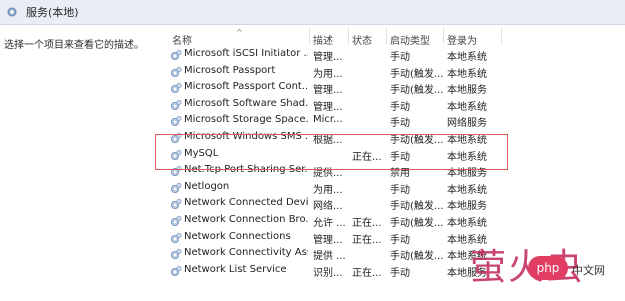 This screenshot has width=625, height=301. Describe the element at coordinates (230, 70) in the screenshot. I see `service-name: Microsoft Passport` at that location.